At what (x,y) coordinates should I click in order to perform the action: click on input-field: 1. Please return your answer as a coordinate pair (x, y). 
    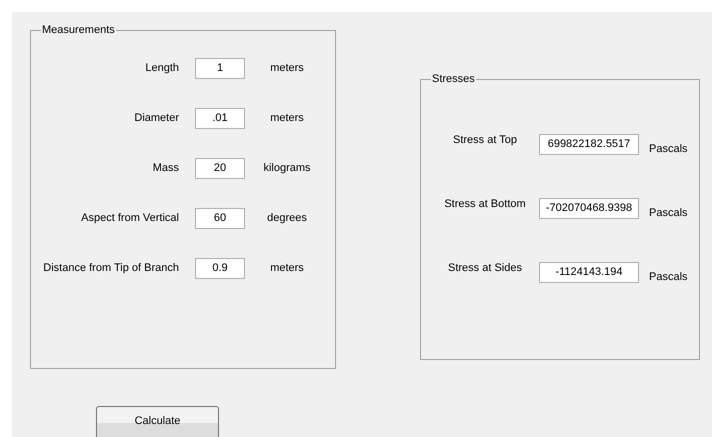
    Looking at the image, I should click on (220, 68).